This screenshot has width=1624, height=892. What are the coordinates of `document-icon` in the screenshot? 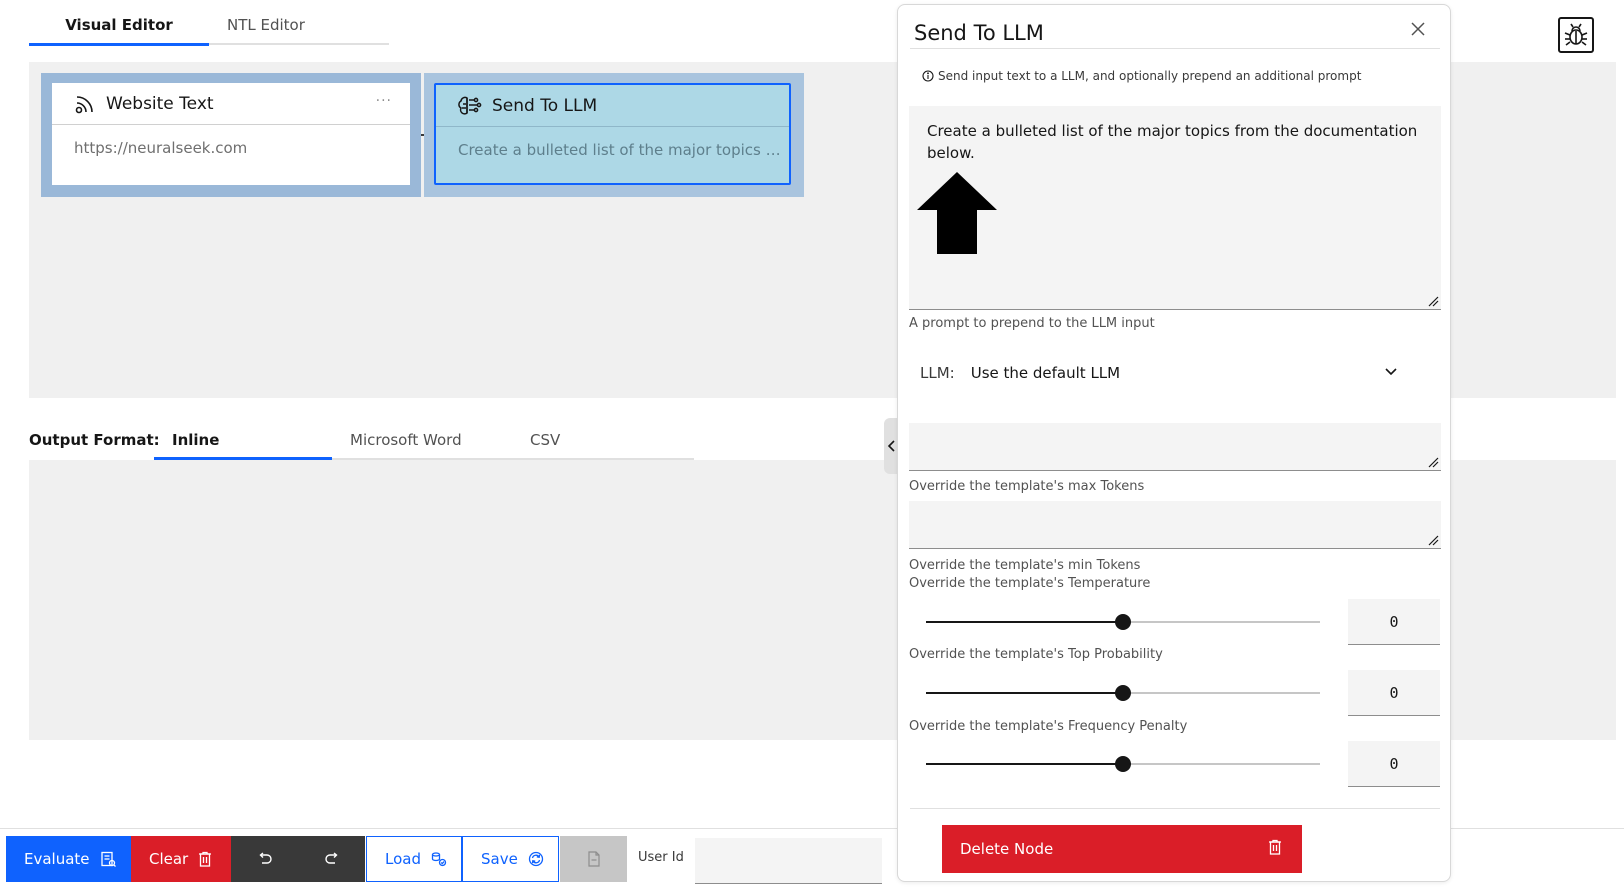 It's located at (593, 859).